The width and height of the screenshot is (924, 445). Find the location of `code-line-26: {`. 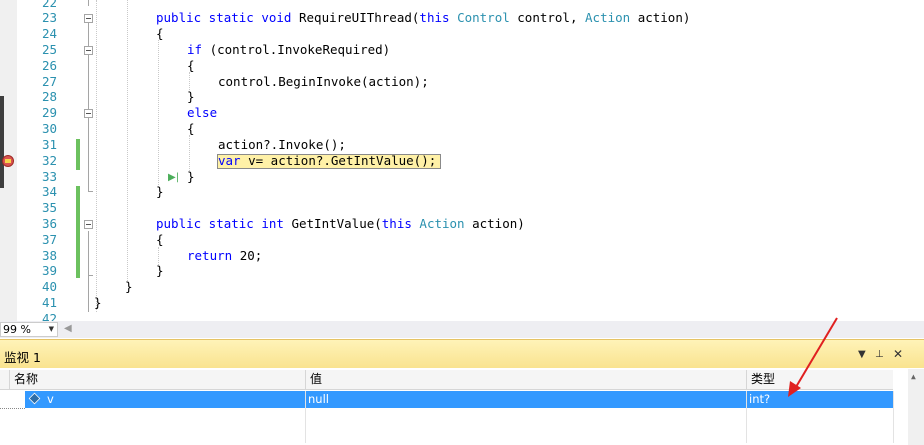

code-line-26: { is located at coordinates (191, 66).